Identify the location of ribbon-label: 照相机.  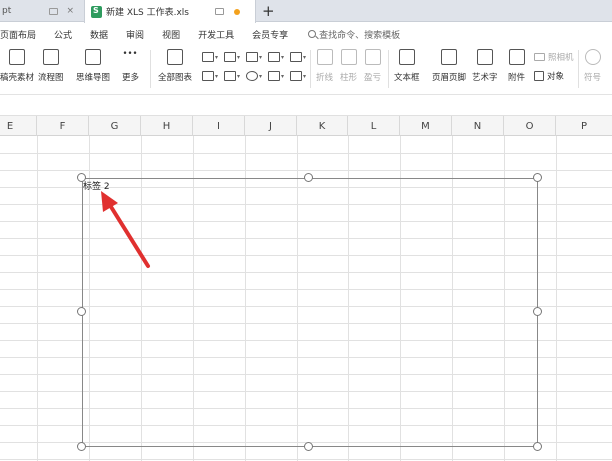
(561, 58).